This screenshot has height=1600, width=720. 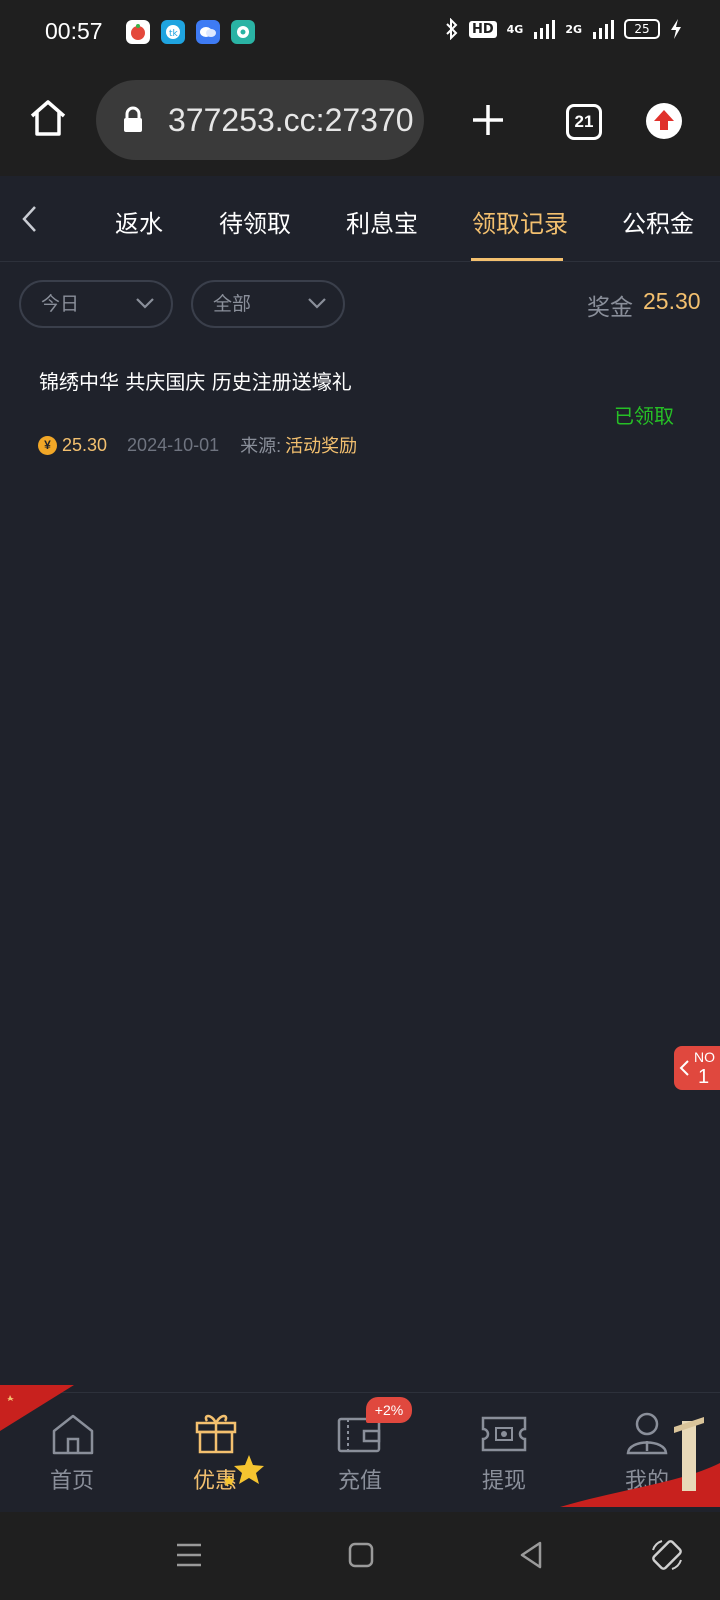 What do you see at coordinates (139, 221) in the screenshot?
I see `tab-rebate: 返水` at bounding box center [139, 221].